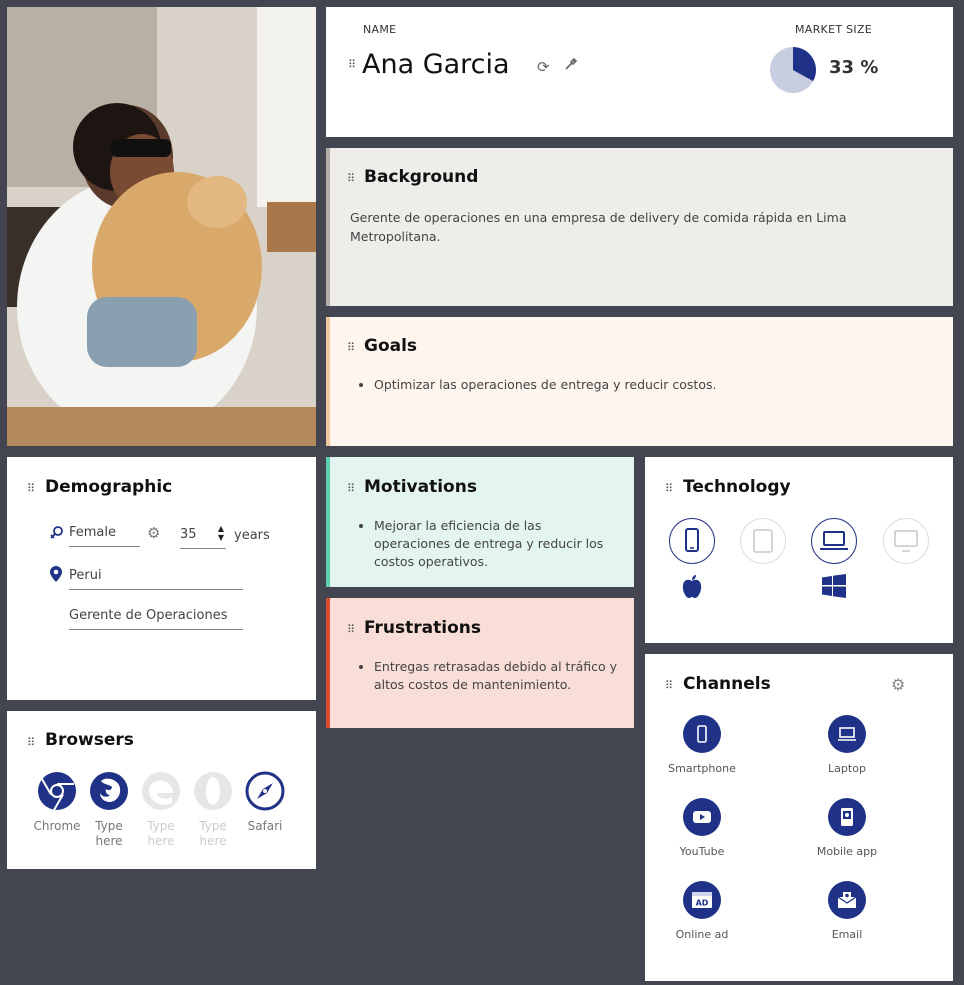 The height and width of the screenshot is (985, 964). I want to click on channel-youtube: YouTube, so click(702, 828).